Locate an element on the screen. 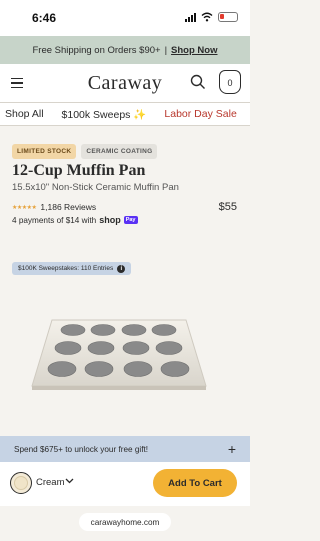  star-rating-icon: ★★★★★ is located at coordinates (24, 207).